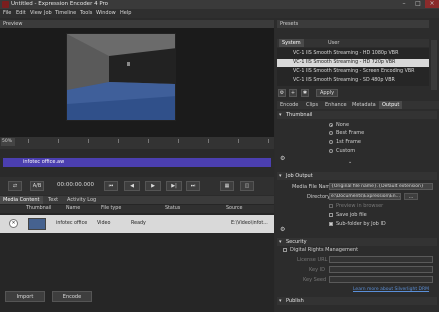 The width and height of the screenshot is (439, 312). Describe the element at coordinates (381, 259) in the screenshot. I see `license-url-field` at that location.